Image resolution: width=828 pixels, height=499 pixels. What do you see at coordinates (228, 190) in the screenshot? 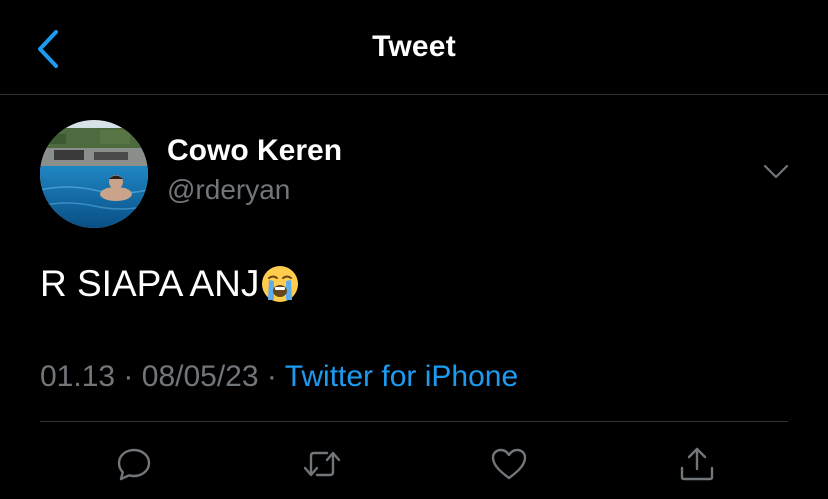
I see `username-handle: @rderyan` at bounding box center [228, 190].